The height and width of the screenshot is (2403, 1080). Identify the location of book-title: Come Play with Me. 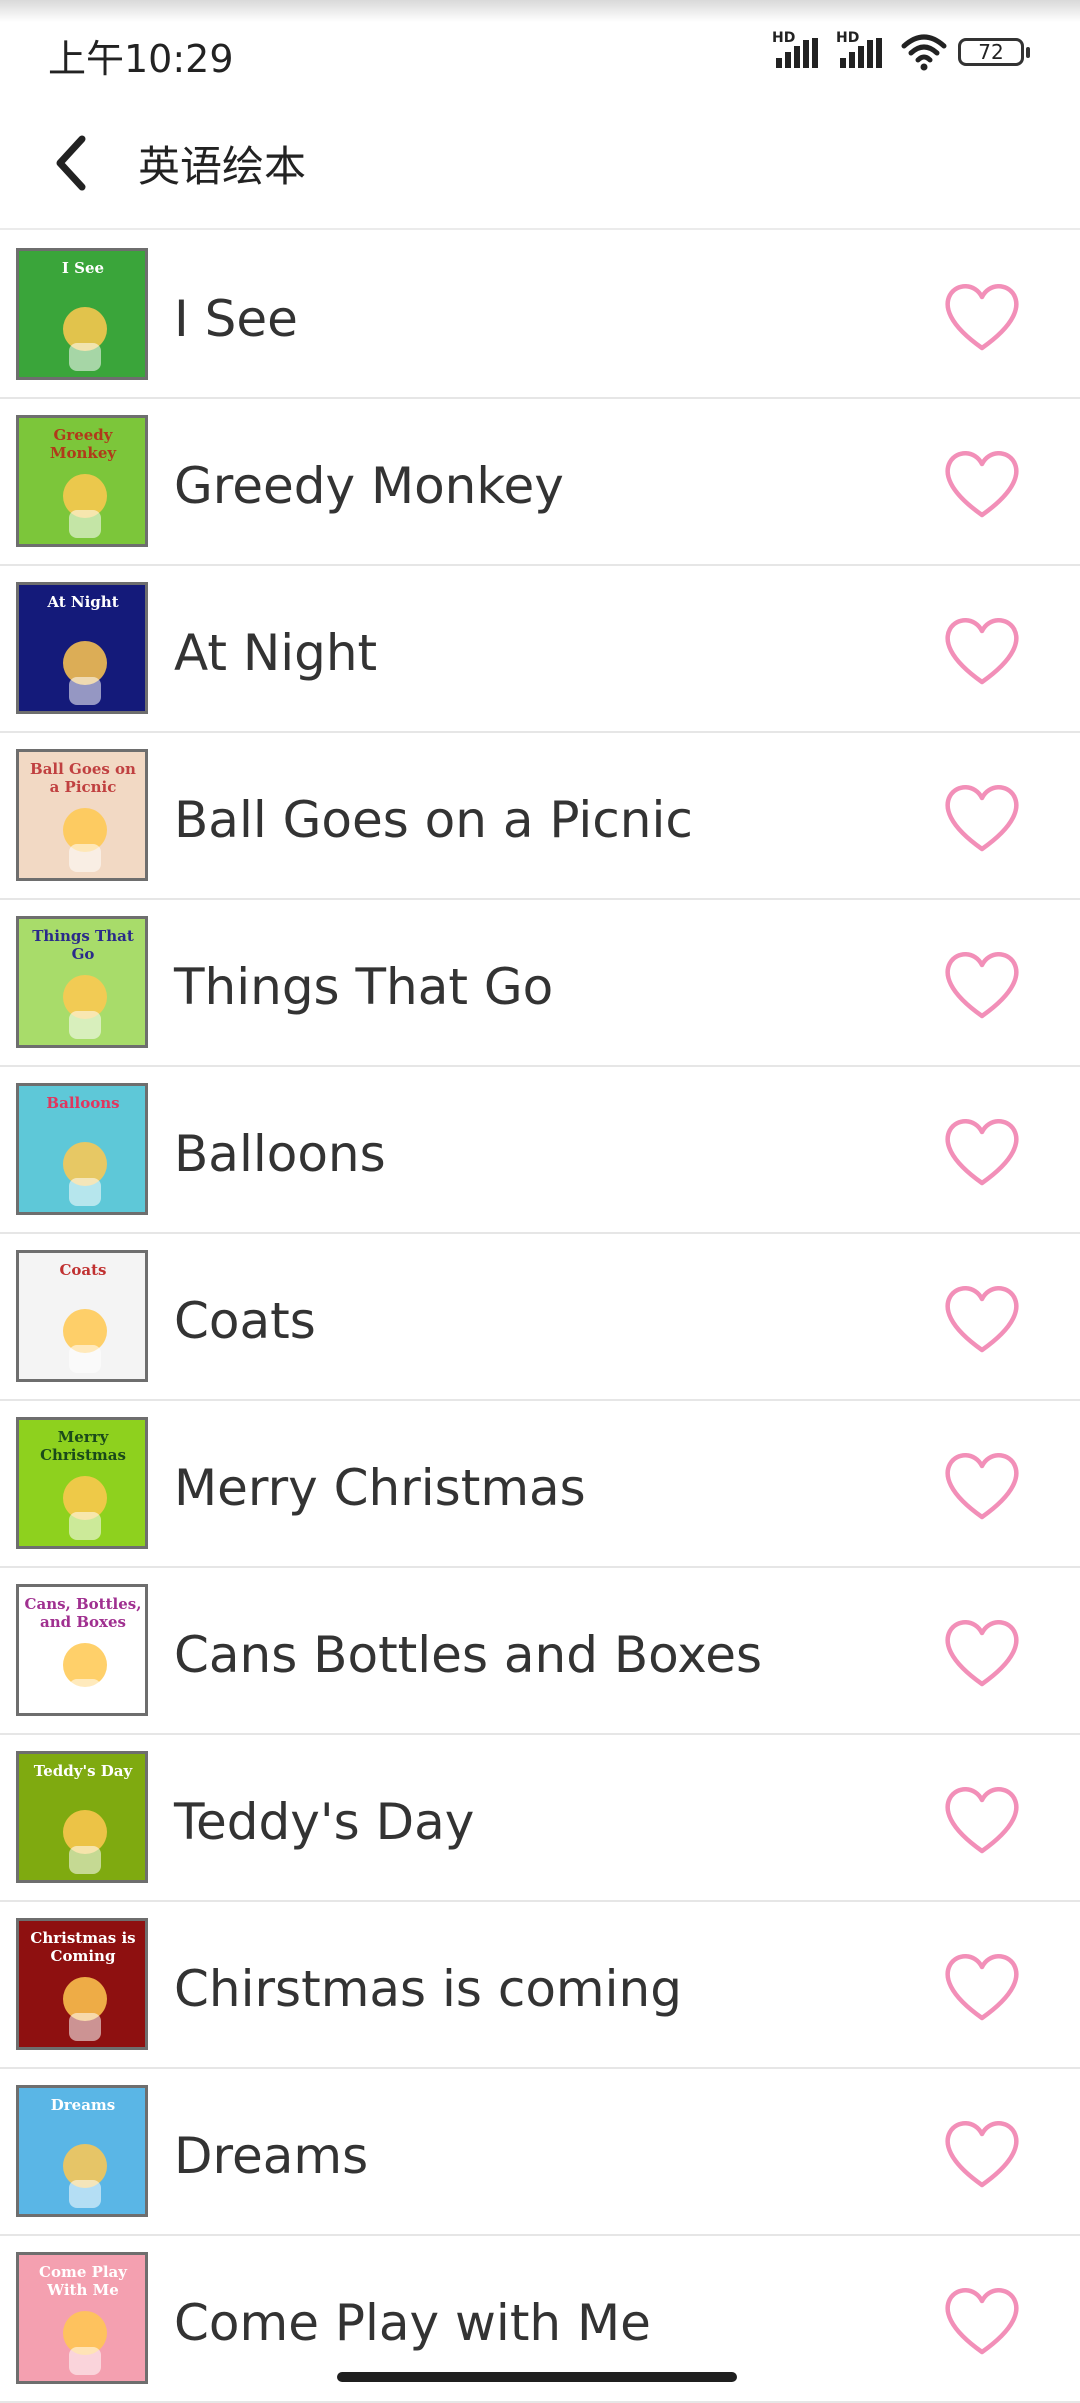
(412, 2323).